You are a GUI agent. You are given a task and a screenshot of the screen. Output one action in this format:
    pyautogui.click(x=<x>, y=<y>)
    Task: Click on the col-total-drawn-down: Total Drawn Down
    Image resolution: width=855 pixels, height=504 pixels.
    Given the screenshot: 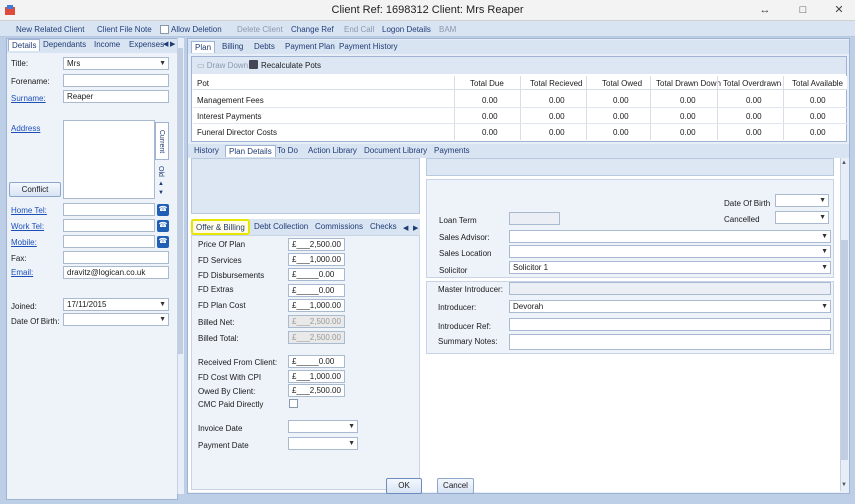 What is the action you would take?
    pyautogui.click(x=688, y=83)
    